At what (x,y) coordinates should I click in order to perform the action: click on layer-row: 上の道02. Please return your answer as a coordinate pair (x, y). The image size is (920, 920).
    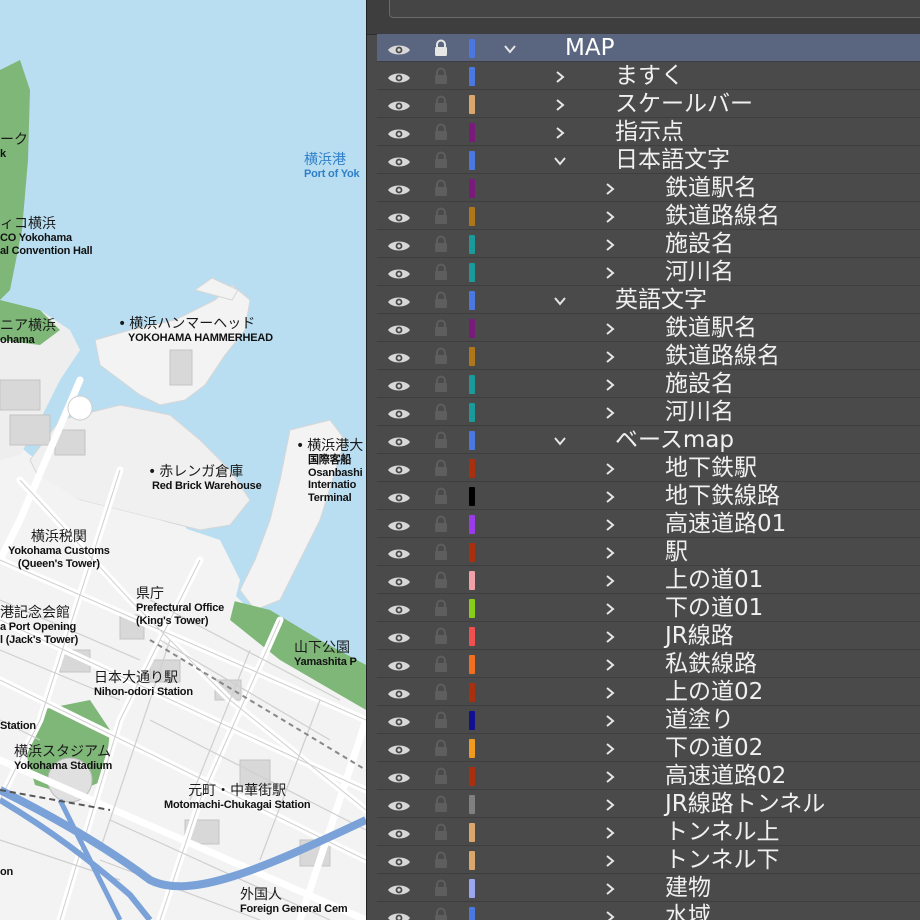
    Looking at the image, I should click on (648, 692).